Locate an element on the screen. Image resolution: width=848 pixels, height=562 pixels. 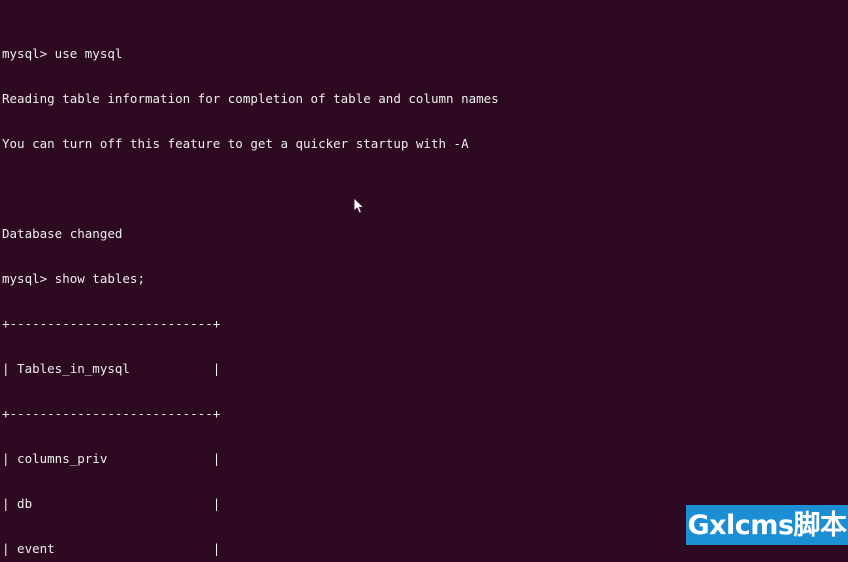
table-row: | db | is located at coordinates (111, 503).